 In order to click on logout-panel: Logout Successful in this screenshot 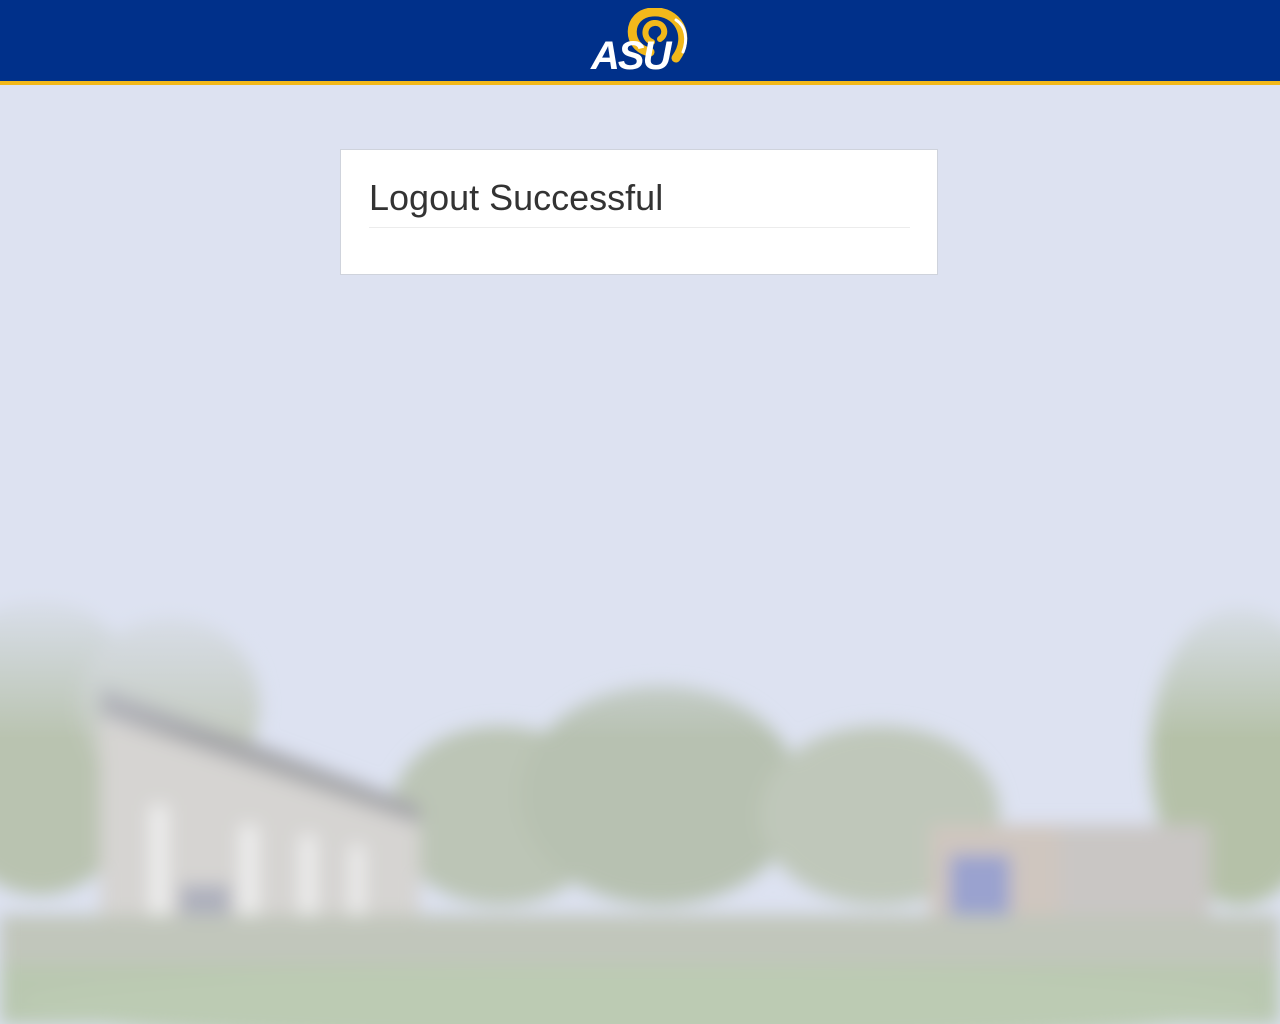, I will do `click(639, 212)`.